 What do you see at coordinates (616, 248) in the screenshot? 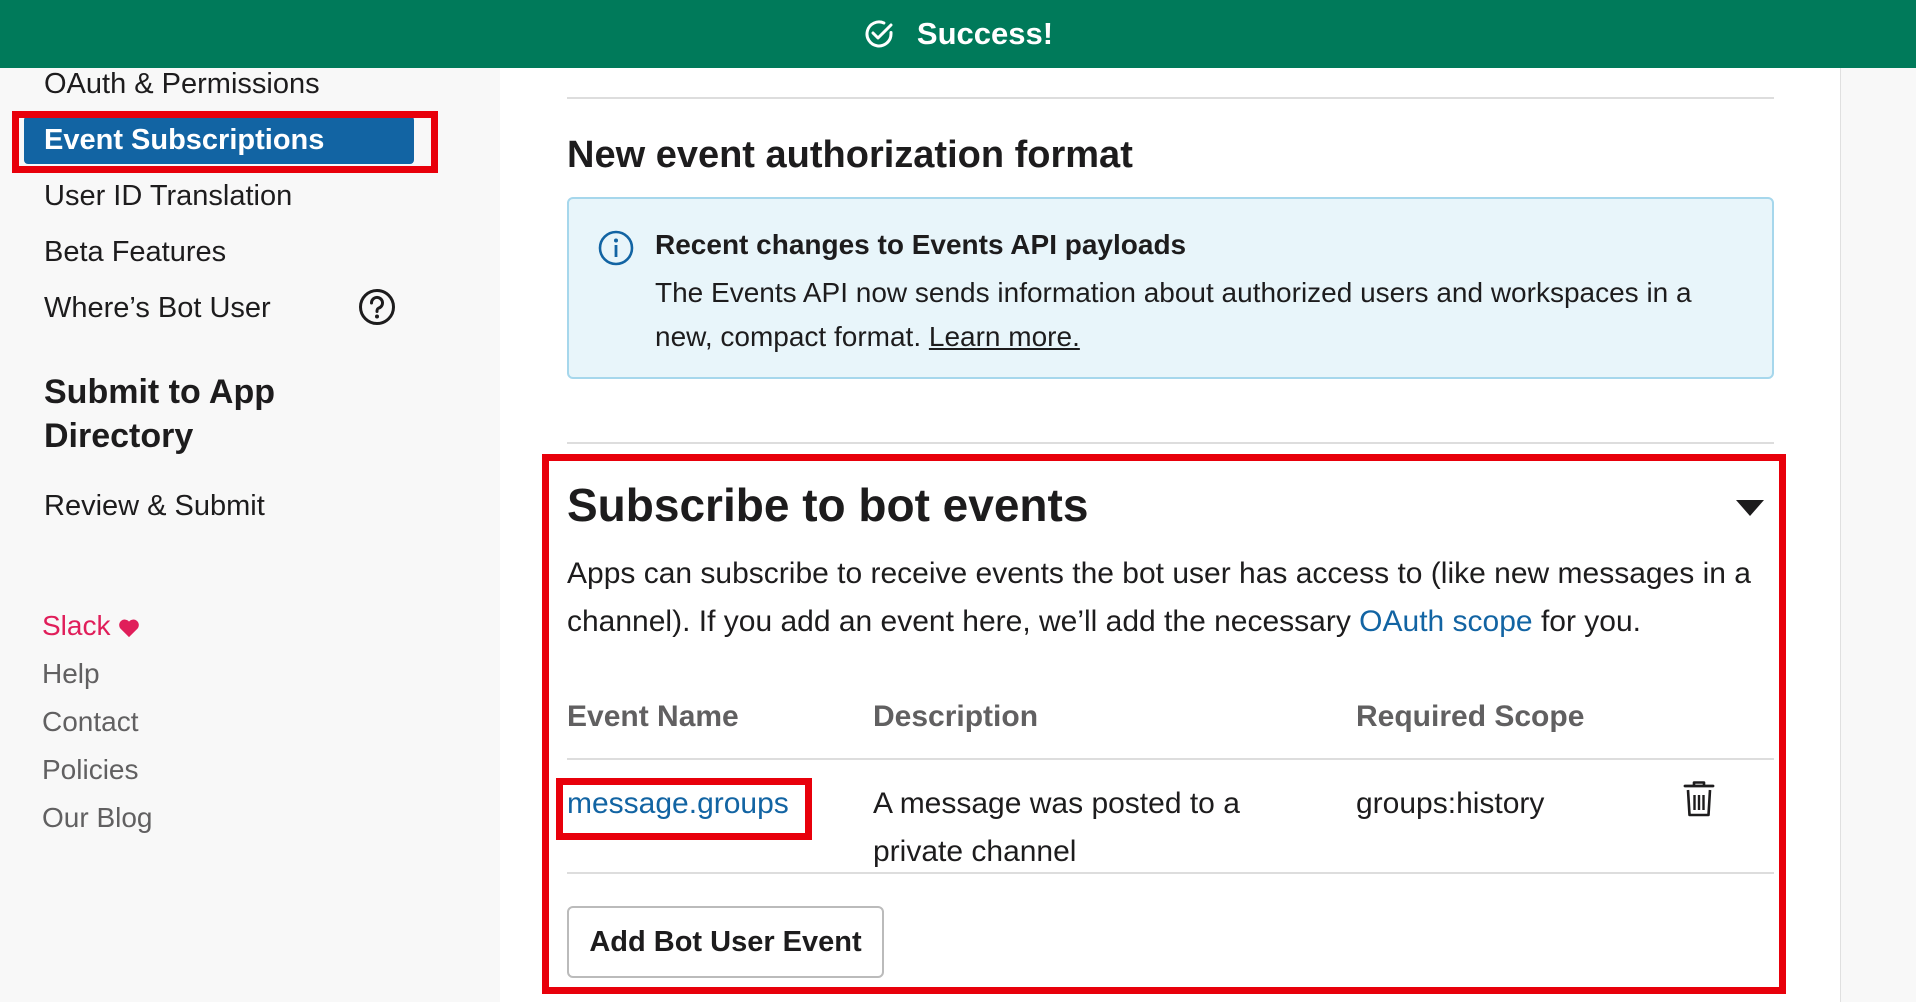
I see `info-circle-icon` at bounding box center [616, 248].